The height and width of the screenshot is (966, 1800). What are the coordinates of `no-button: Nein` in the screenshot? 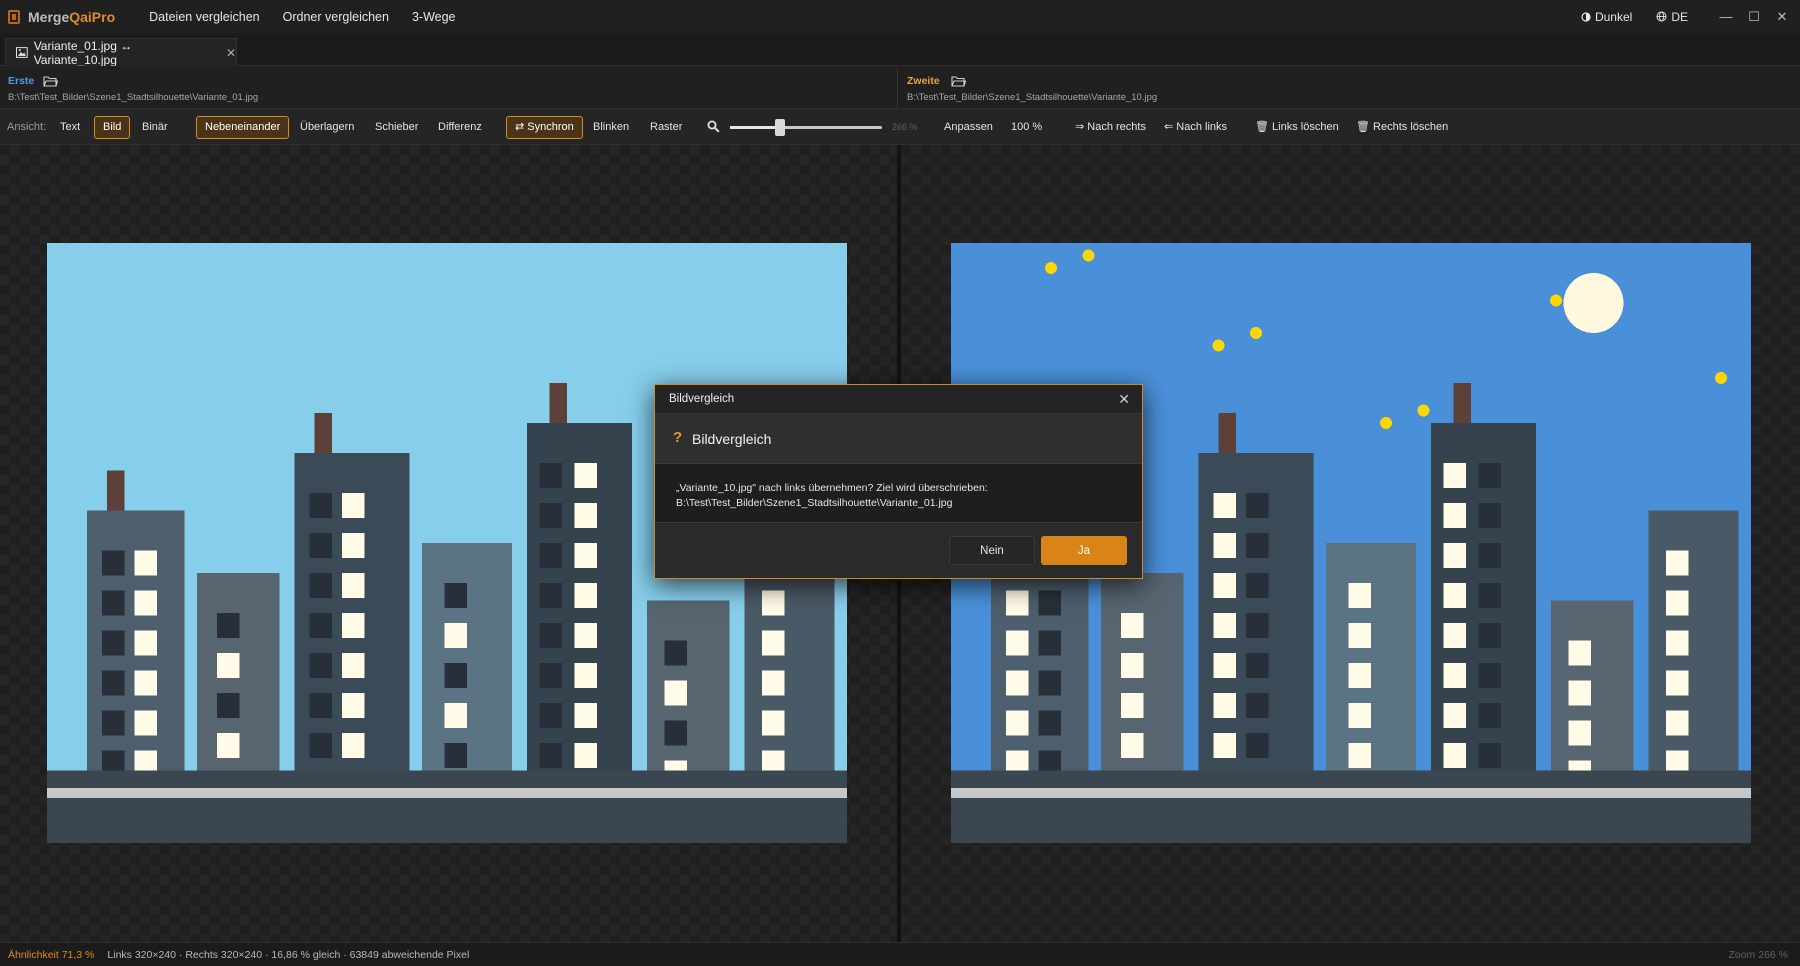 It's located at (992, 550).